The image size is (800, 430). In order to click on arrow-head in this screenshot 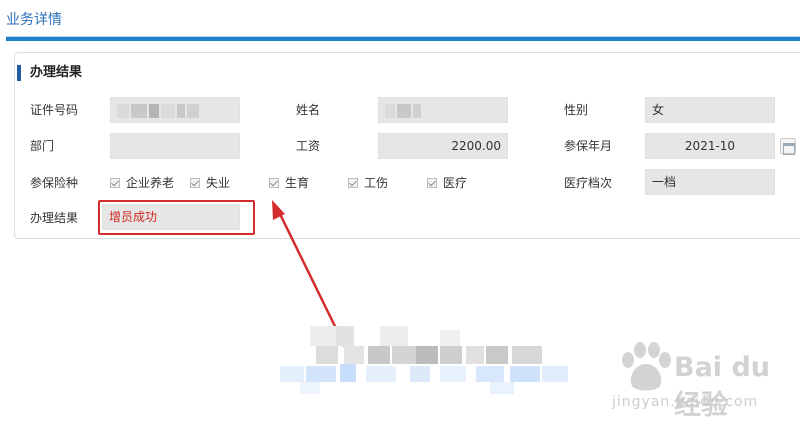, I will do `click(278, 210)`.